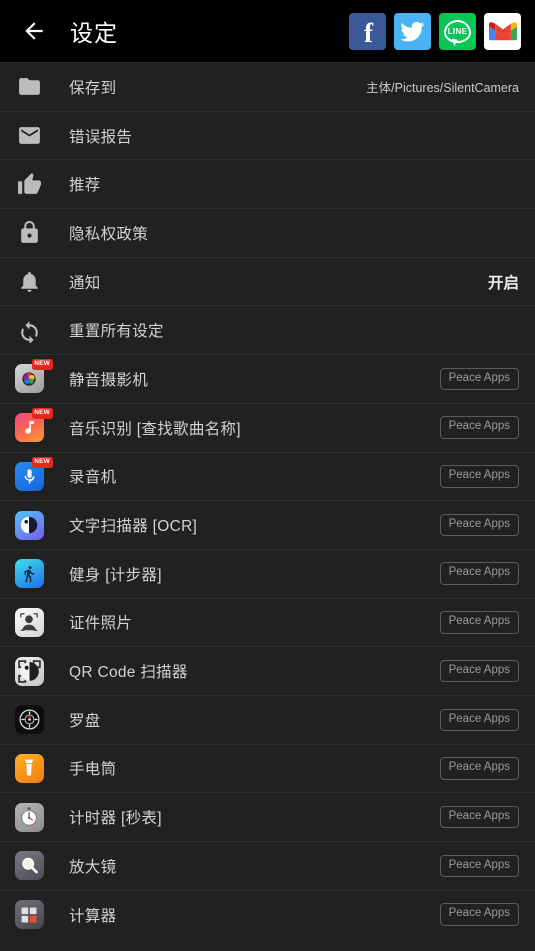 This screenshot has width=535, height=951. Describe the element at coordinates (267, 719) in the screenshot. I see `app-row-compass: 罗盘 Peace Apps` at that location.